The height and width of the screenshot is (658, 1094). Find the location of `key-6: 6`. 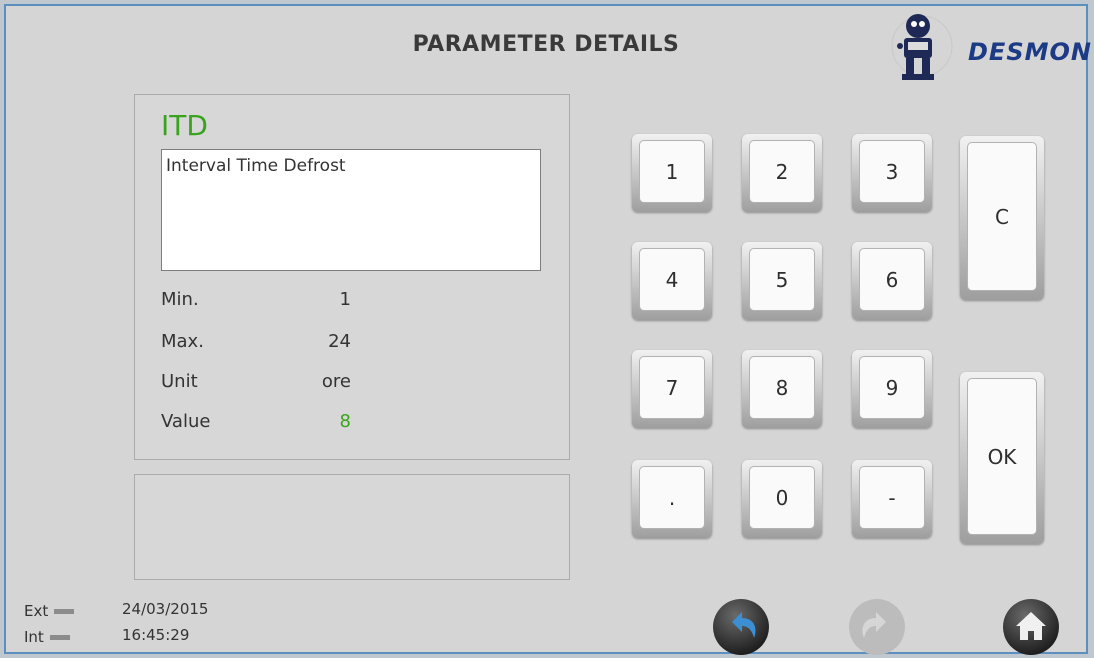

key-6: 6 is located at coordinates (892, 281).